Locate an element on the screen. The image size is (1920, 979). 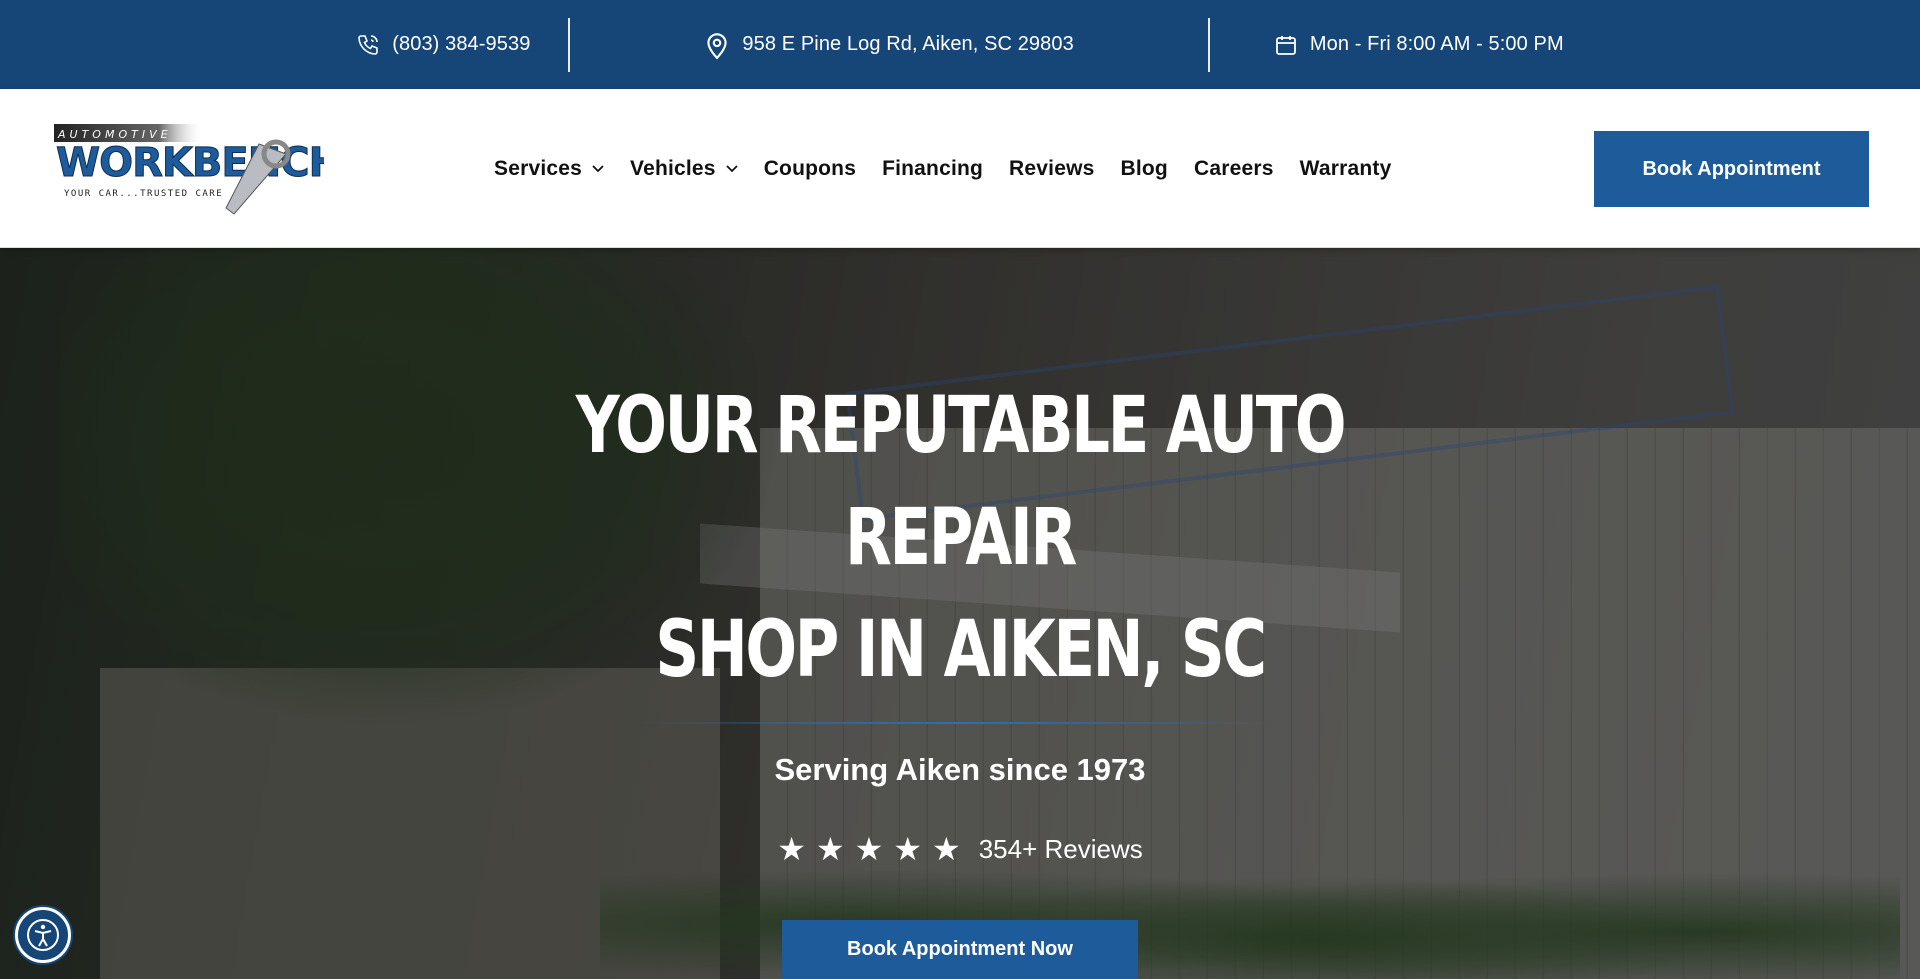
nav-warranty: Warranty is located at coordinates (1346, 169).